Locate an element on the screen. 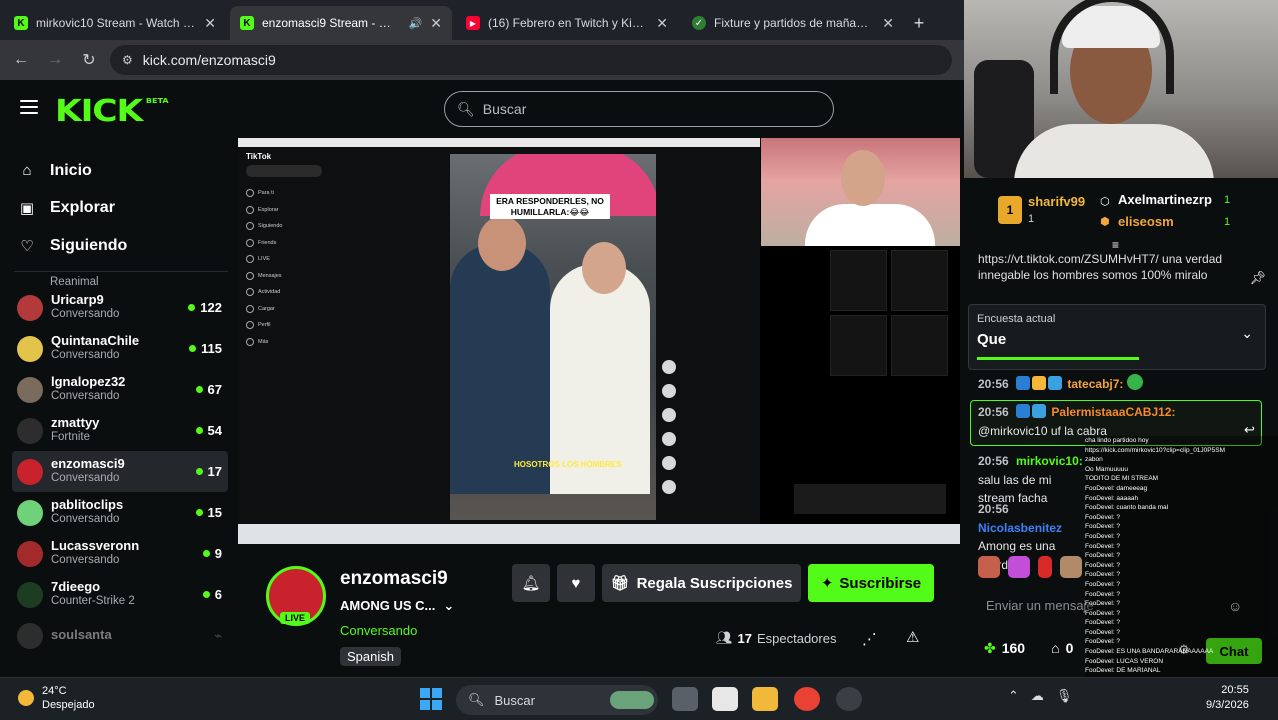  gift-subs-button: 🎁︎ Regala Suscripciones is located at coordinates (701, 583).